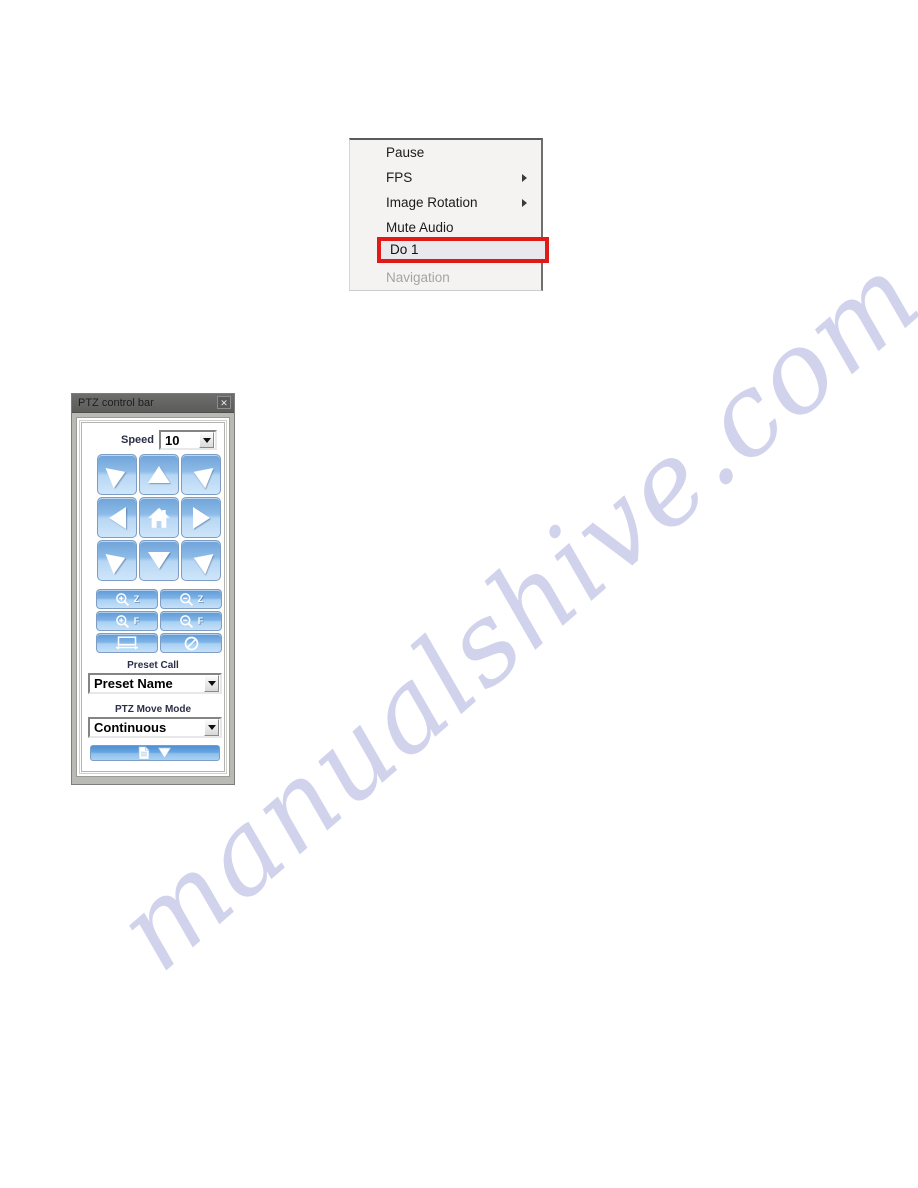 The height and width of the screenshot is (1188, 918). I want to click on speed-dropdown: 10, so click(188, 440).